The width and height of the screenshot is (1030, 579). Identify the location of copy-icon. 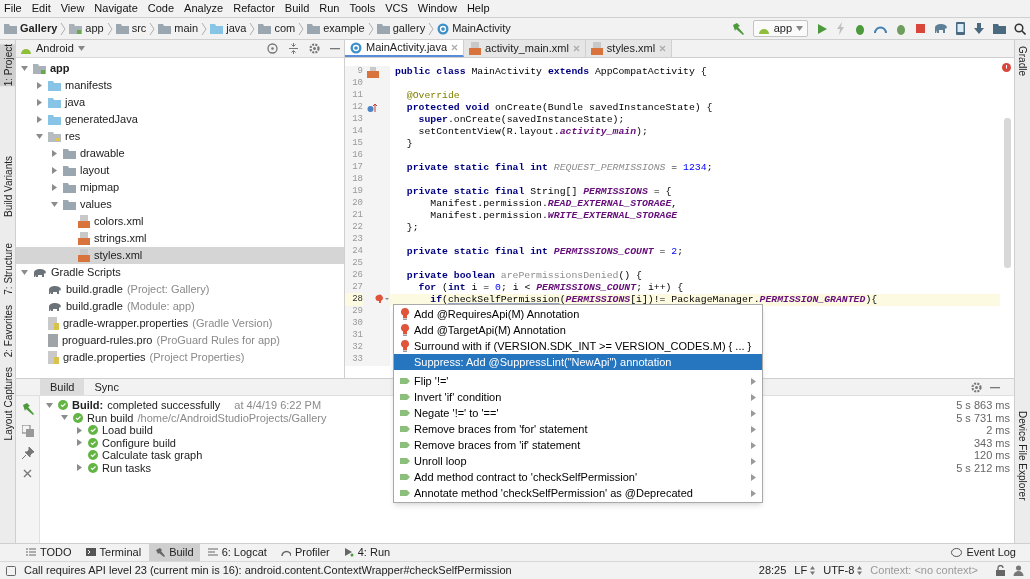
(27, 431).